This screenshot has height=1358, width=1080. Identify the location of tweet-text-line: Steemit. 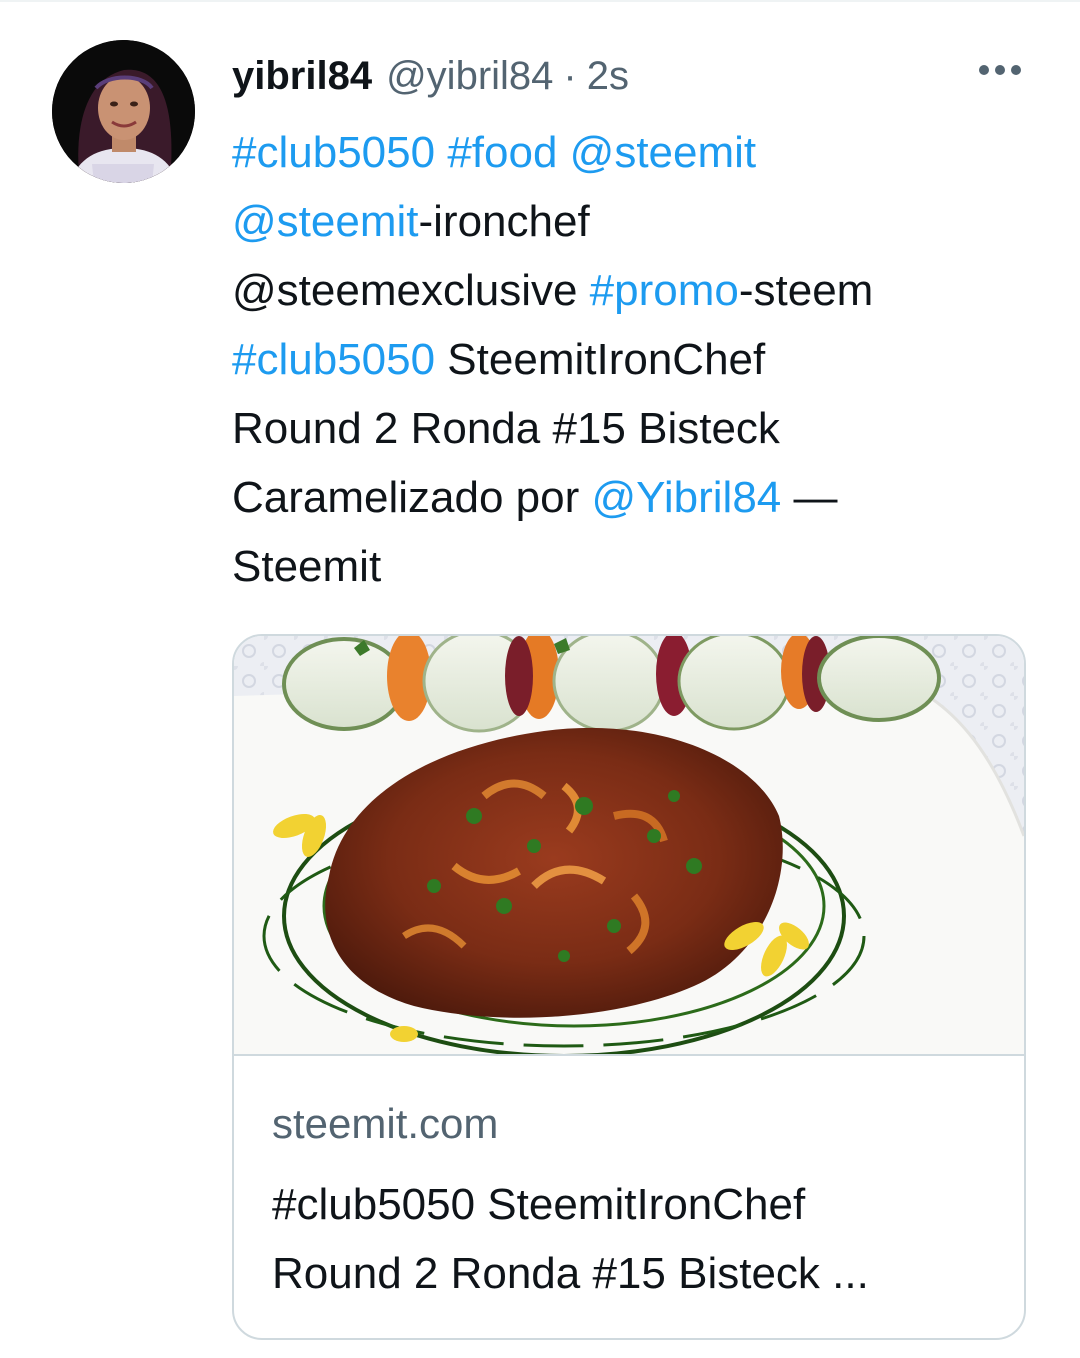
(622, 566).